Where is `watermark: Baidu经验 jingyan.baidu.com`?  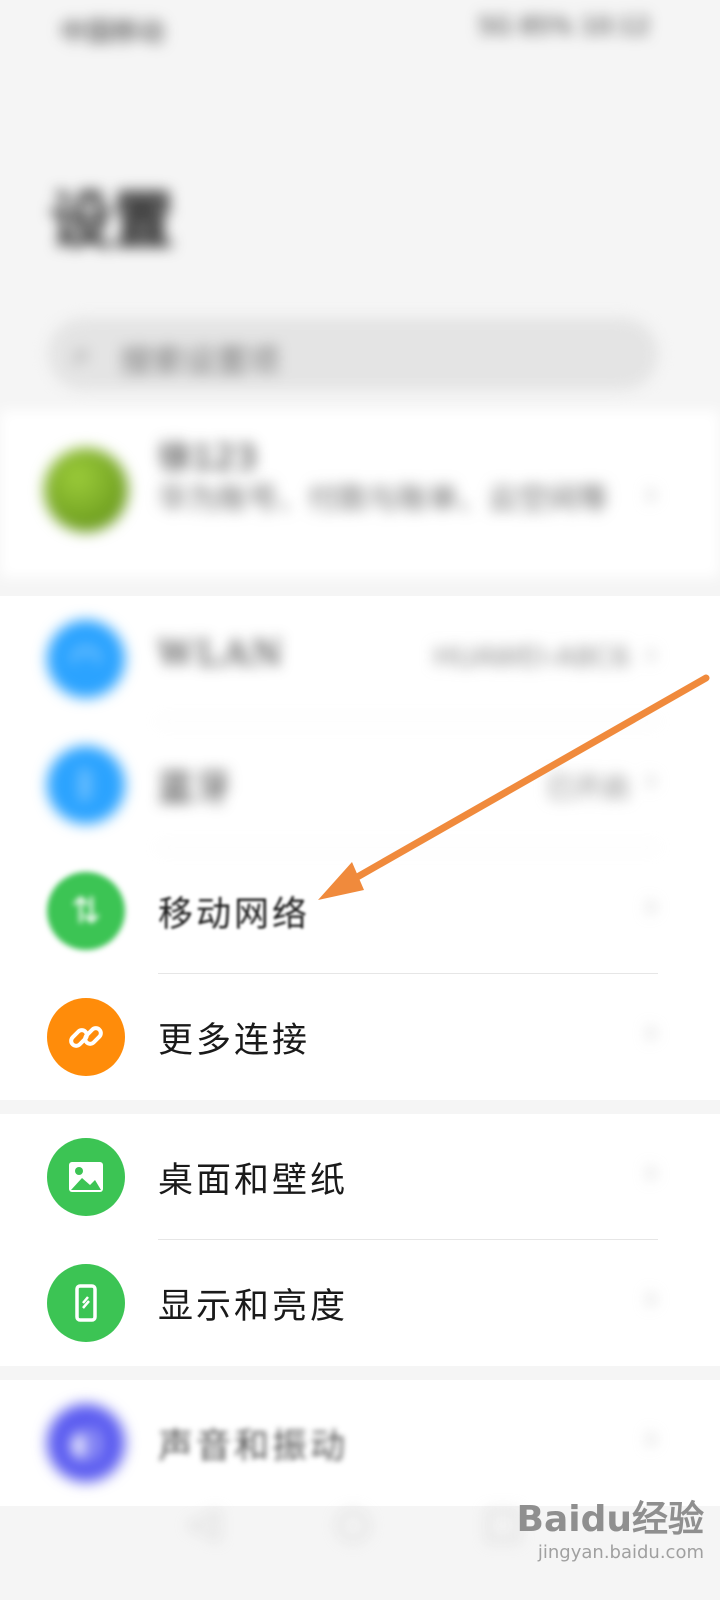
watermark: Baidu经验 jingyan.baidu.com is located at coordinates (610, 1526).